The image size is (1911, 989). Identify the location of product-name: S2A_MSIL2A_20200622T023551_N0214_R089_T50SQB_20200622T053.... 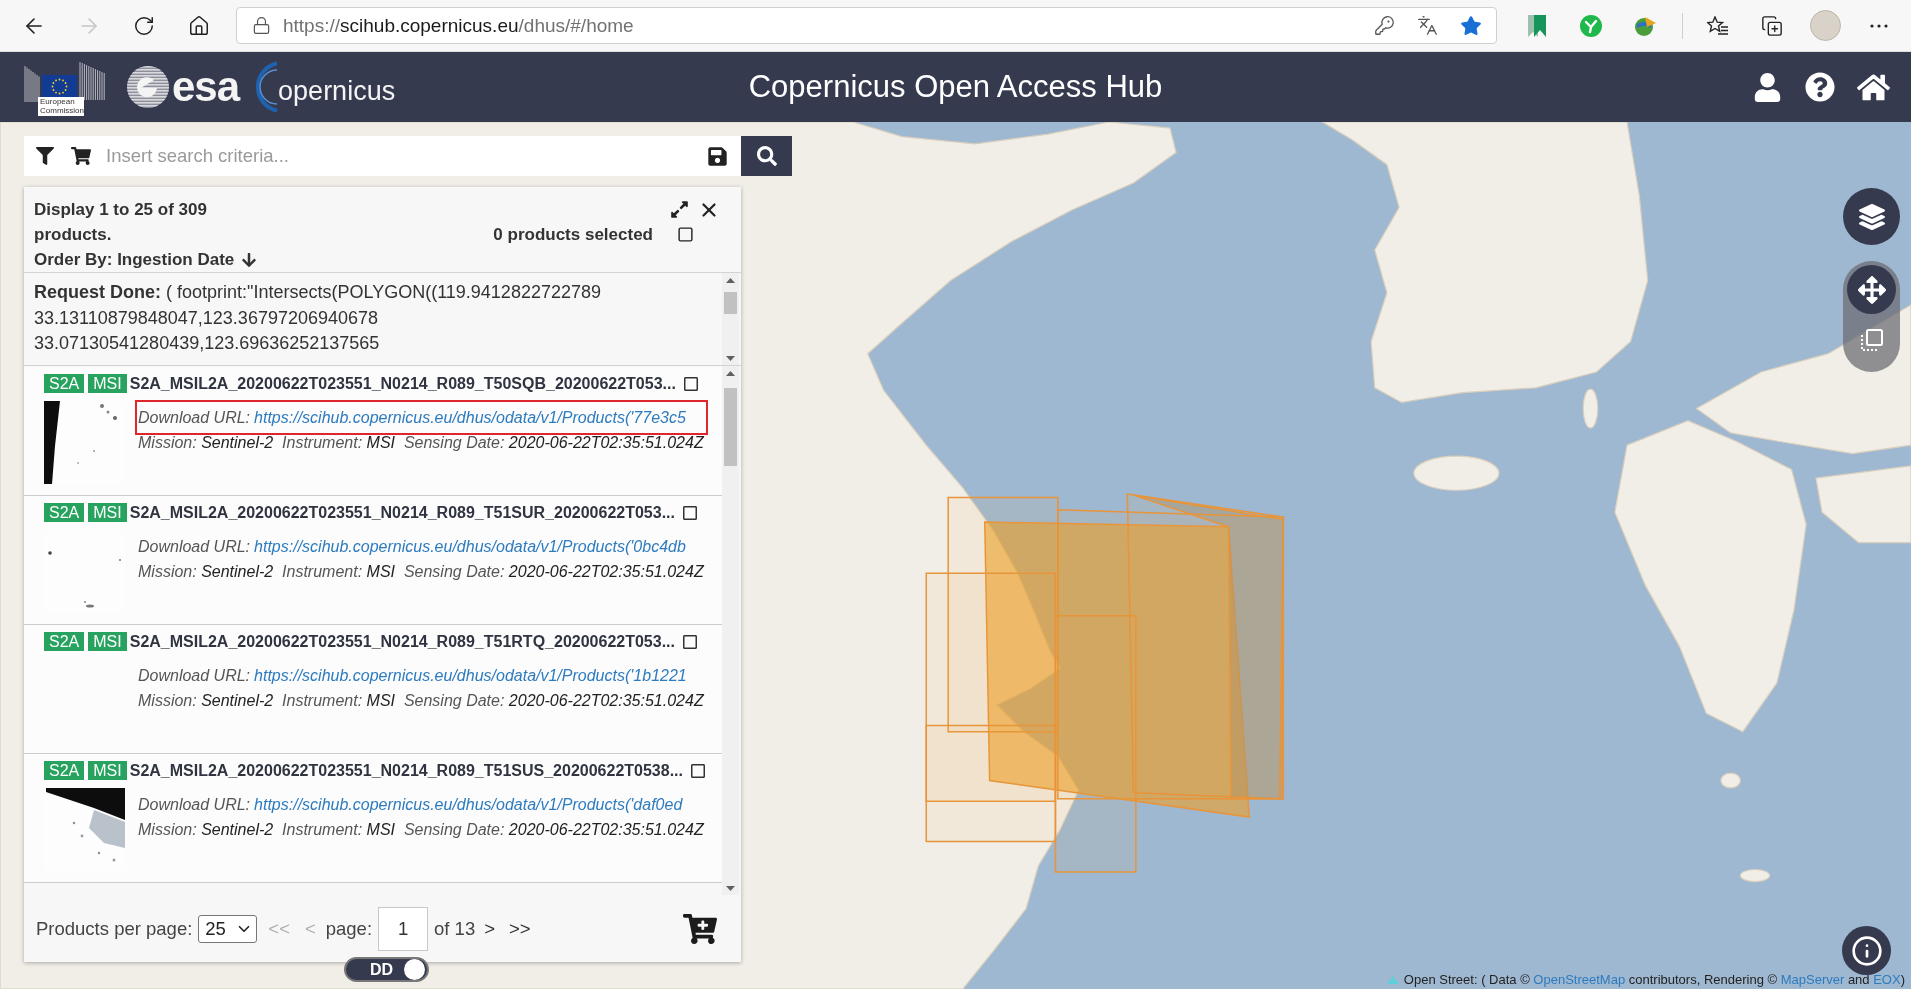
(402, 383).